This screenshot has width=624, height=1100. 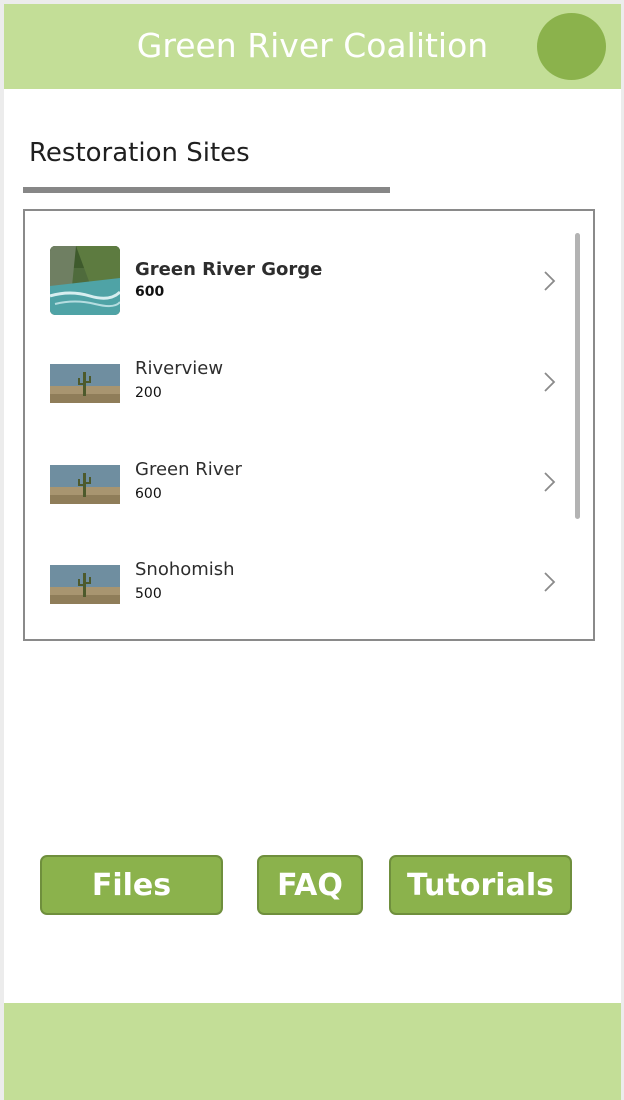 What do you see at coordinates (312, 1051) in the screenshot?
I see `footer-bar` at bounding box center [312, 1051].